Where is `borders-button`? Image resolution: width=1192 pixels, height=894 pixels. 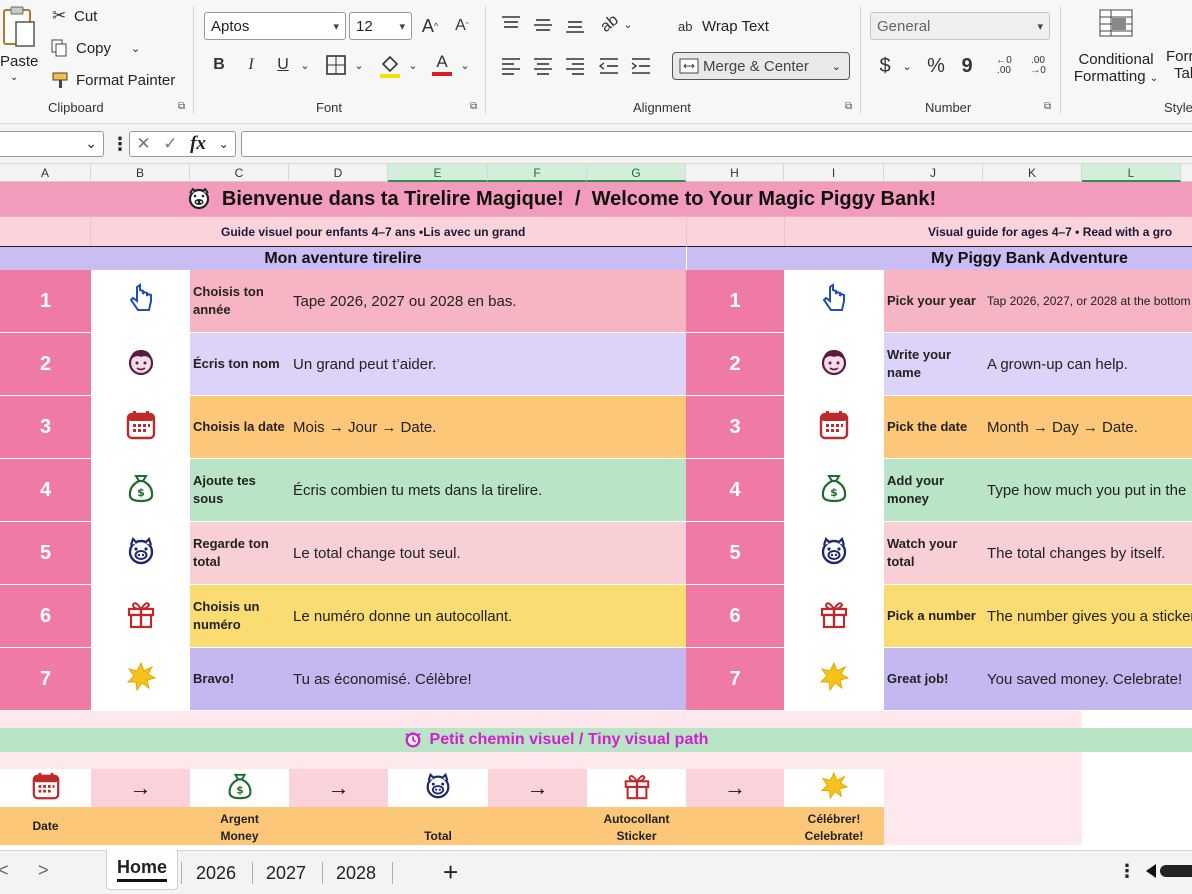 borders-button is located at coordinates (336, 65).